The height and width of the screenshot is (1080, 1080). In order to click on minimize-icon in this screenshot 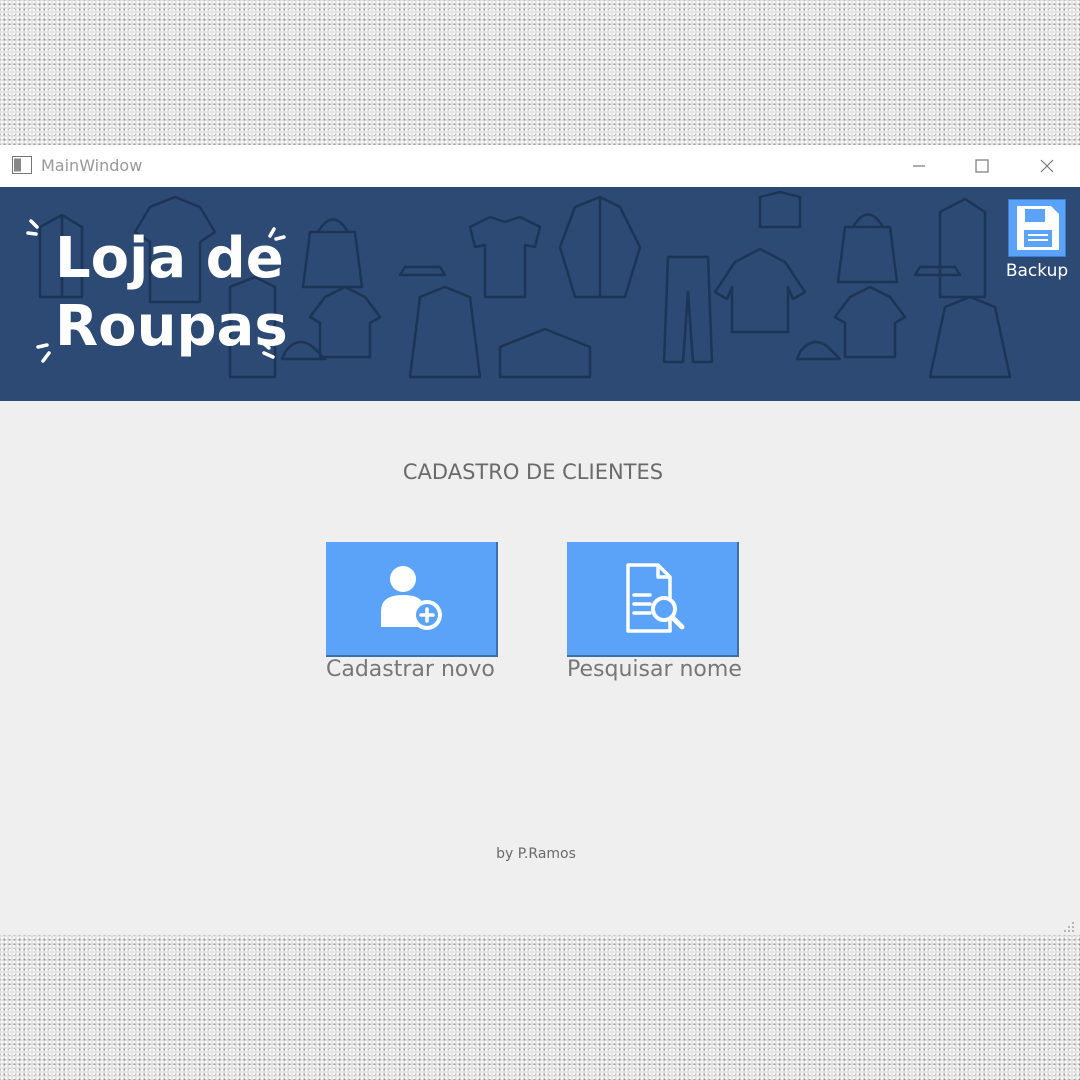, I will do `click(919, 166)`.